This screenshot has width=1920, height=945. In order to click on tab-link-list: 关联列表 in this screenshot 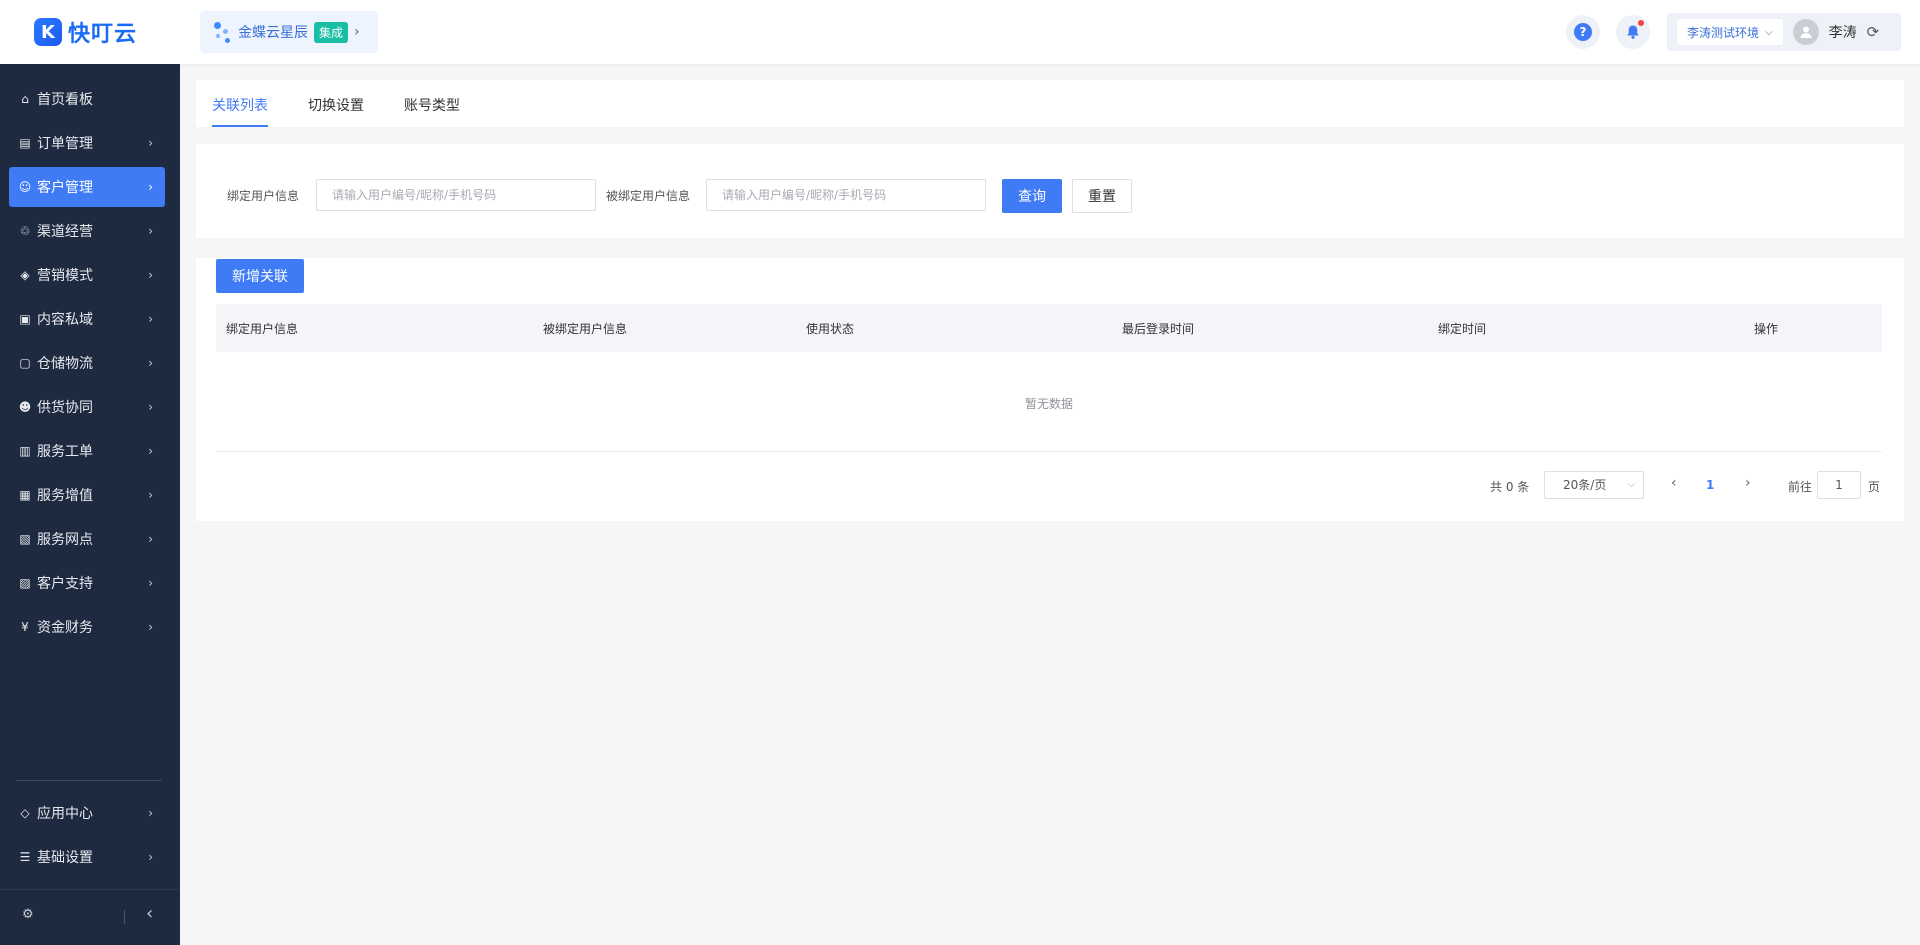, I will do `click(240, 105)`.